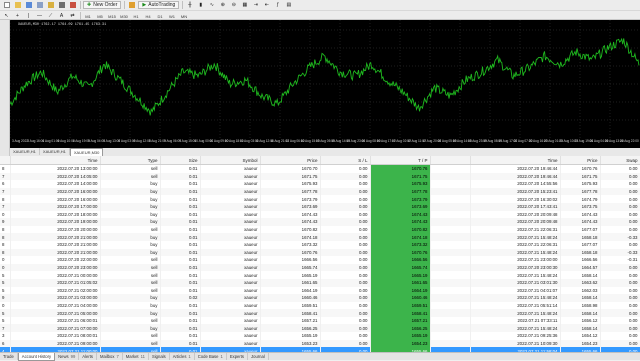 The image size is (640, 361). Describe the element at coordinates (88, 356) in the screenshot. I see `terminal-tab-alerts: Alerts` at that location.